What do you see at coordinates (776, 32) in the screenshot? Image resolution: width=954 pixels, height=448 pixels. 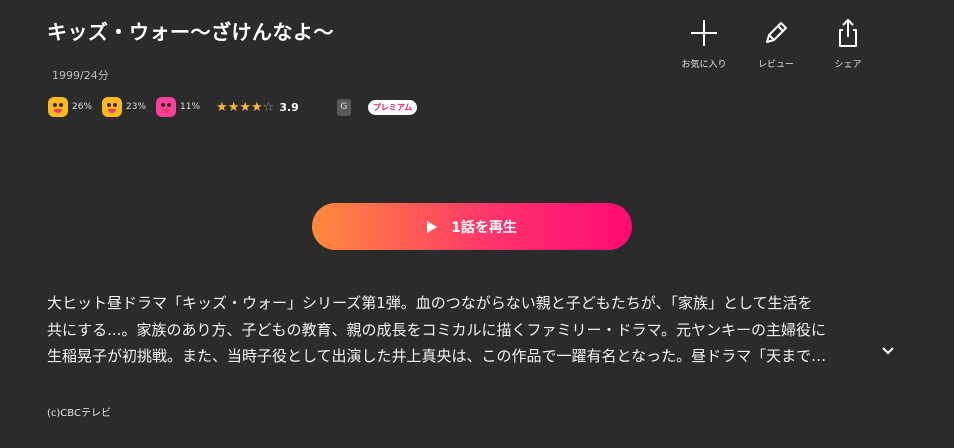 I see `pencil-icon` at bounding box center [776, 32].